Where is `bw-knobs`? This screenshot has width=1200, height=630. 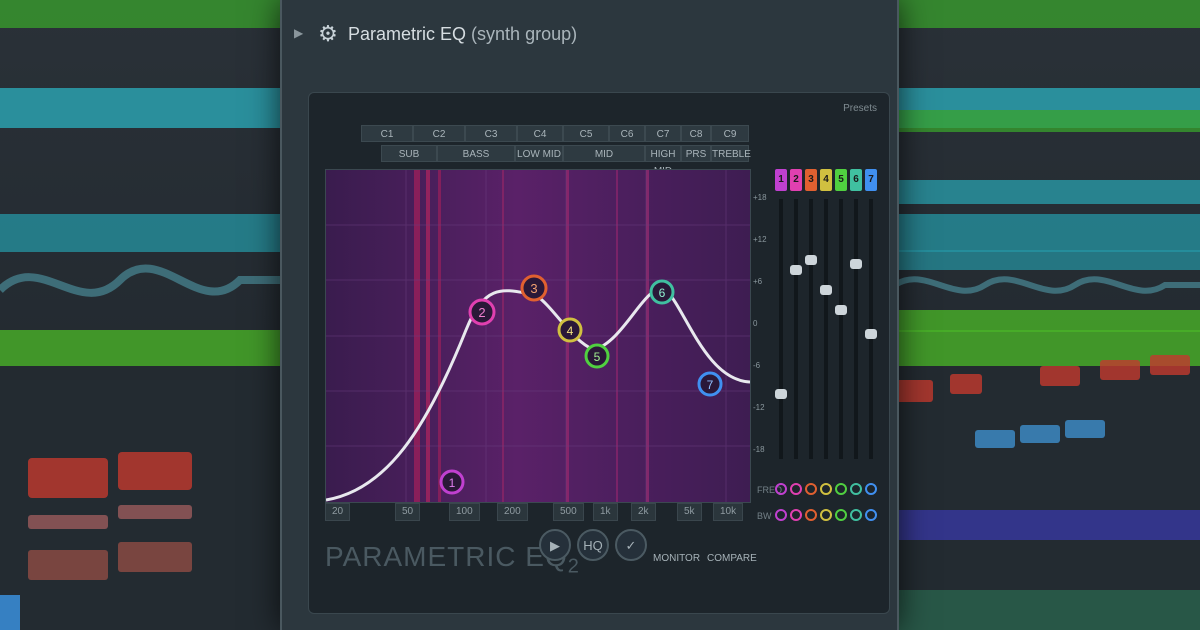 bw-knobs is located at coordinates (830, 517).